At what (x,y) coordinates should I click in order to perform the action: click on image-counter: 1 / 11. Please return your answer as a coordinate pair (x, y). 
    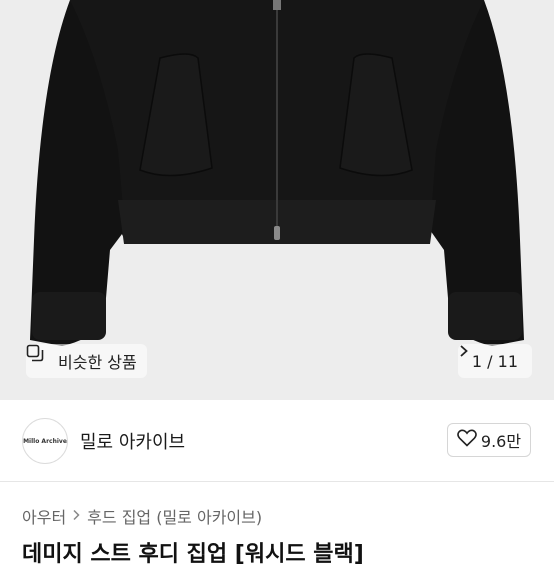
    Looking at the image, I should click on (494, 361).